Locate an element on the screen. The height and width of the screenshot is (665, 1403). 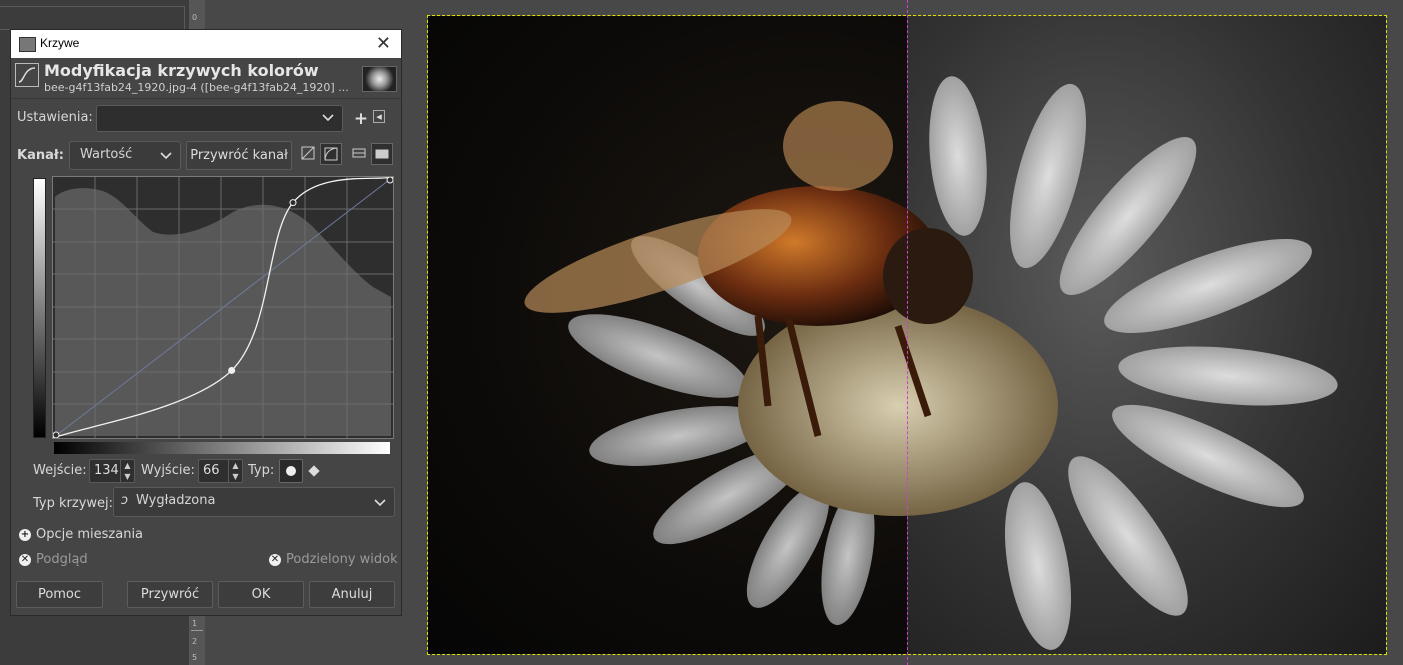
curve-canvas is located at coordinates (223, 307).